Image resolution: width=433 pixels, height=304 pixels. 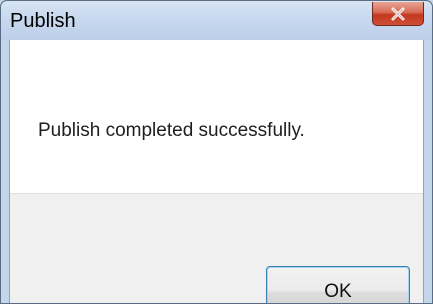 I want to click on close-icon, so click(x=398, y=13).